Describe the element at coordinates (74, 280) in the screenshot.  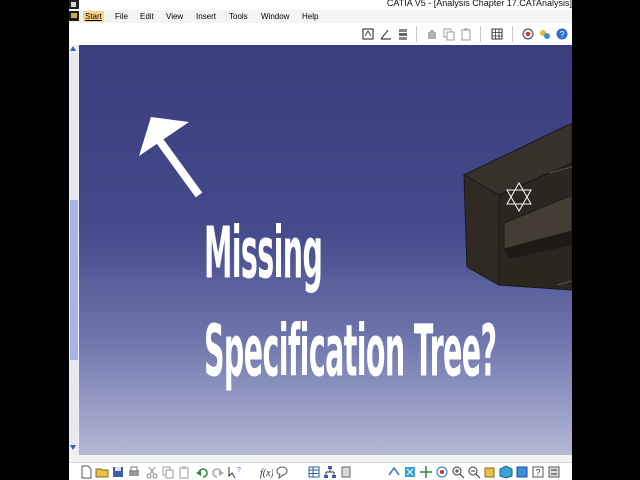
I see `scroll-thumb` at that location.